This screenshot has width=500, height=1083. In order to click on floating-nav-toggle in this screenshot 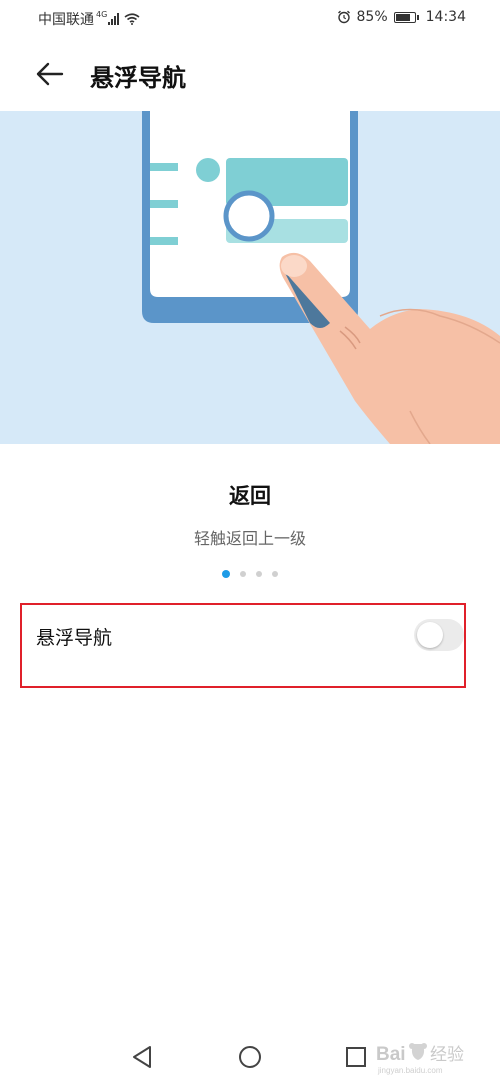, I will do `click(439, 635)`.